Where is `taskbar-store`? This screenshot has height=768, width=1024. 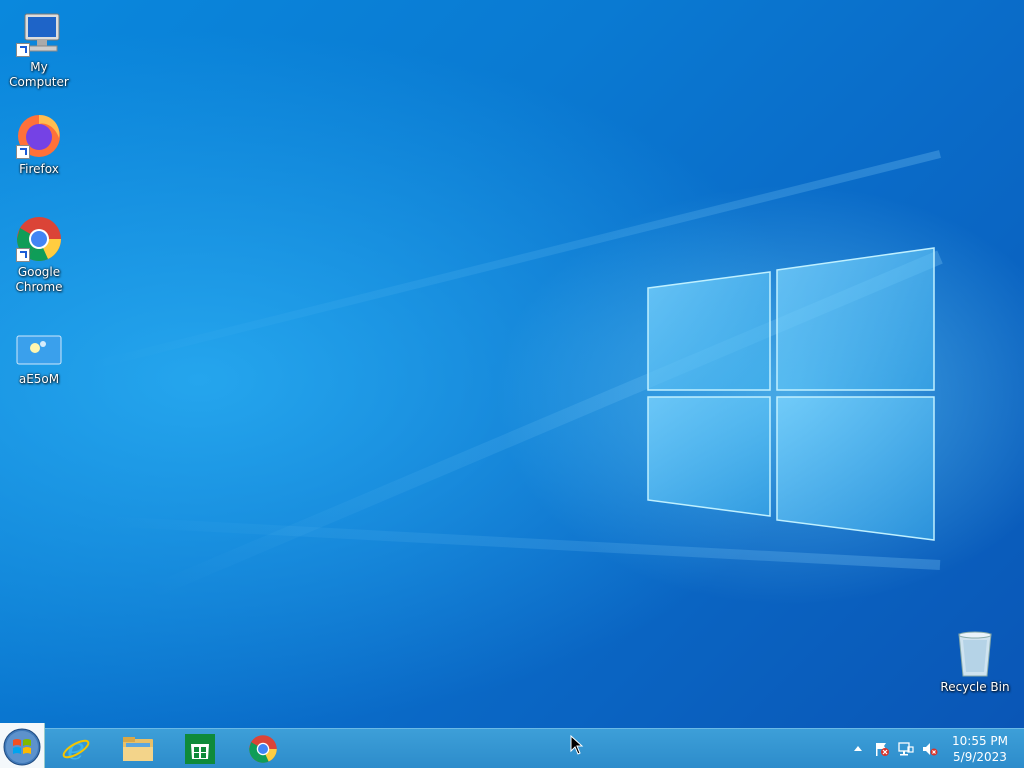
taskbar-store is located at coordinates (200, 748).